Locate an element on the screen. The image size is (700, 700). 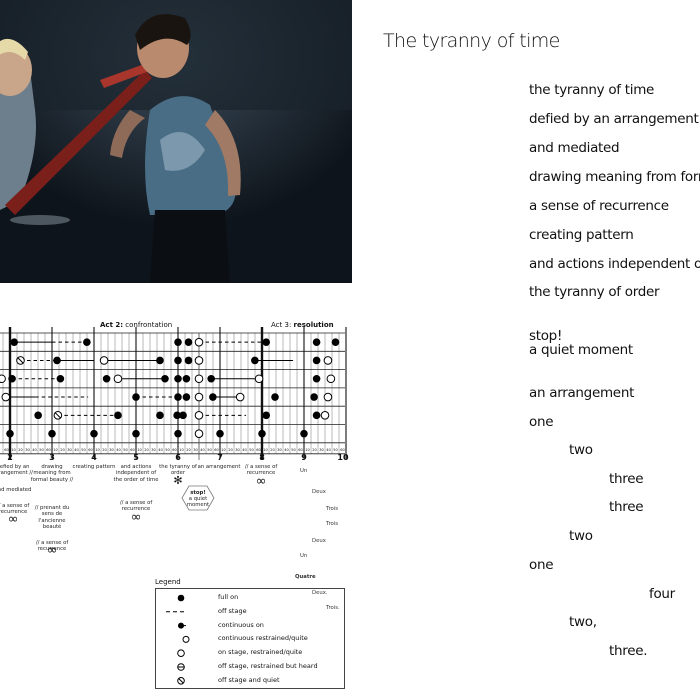
legend-label: on stage, restrained/quite is located at coordinates (260, 652).